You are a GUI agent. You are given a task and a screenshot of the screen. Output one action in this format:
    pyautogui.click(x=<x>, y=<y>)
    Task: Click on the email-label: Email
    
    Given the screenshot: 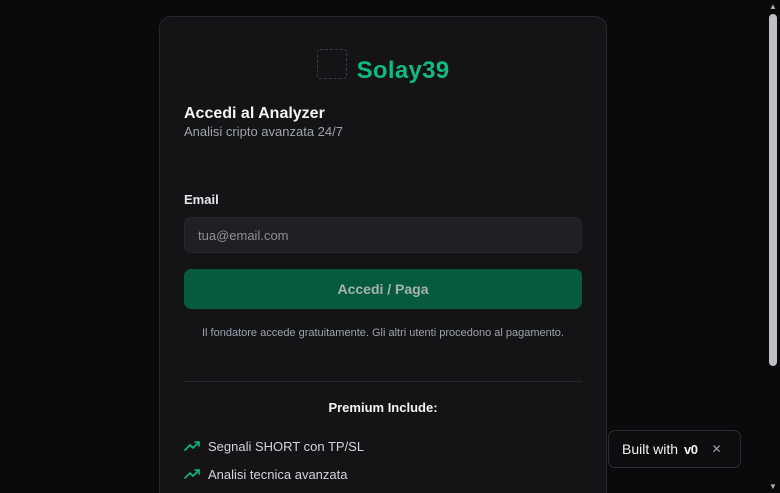 What is the action you would take?
    pyautogui.click(x=201, y=199)
    